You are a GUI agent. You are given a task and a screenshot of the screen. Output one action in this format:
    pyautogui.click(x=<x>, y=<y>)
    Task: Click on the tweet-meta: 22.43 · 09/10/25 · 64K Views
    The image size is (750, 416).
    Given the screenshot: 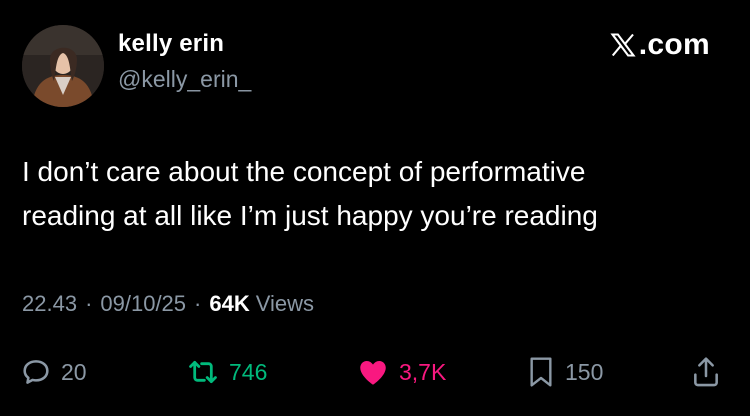 What is the action you would take?
    pyautogui.click(x=168, y=304)
    